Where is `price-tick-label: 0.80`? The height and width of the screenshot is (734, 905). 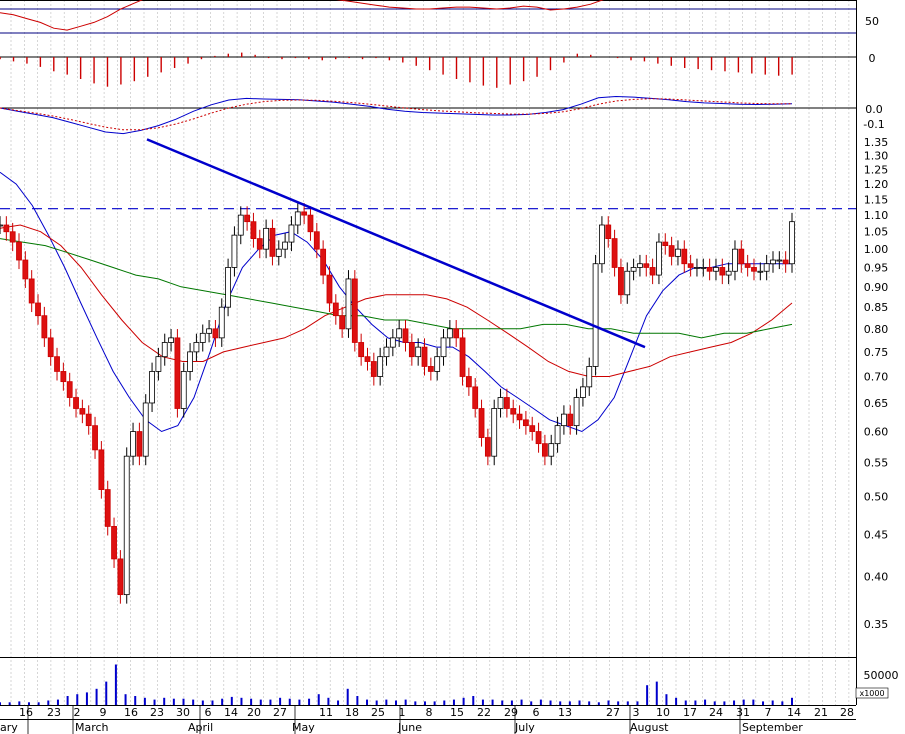
price-tick-label: 0.80 is located at coordinates (876, 329).